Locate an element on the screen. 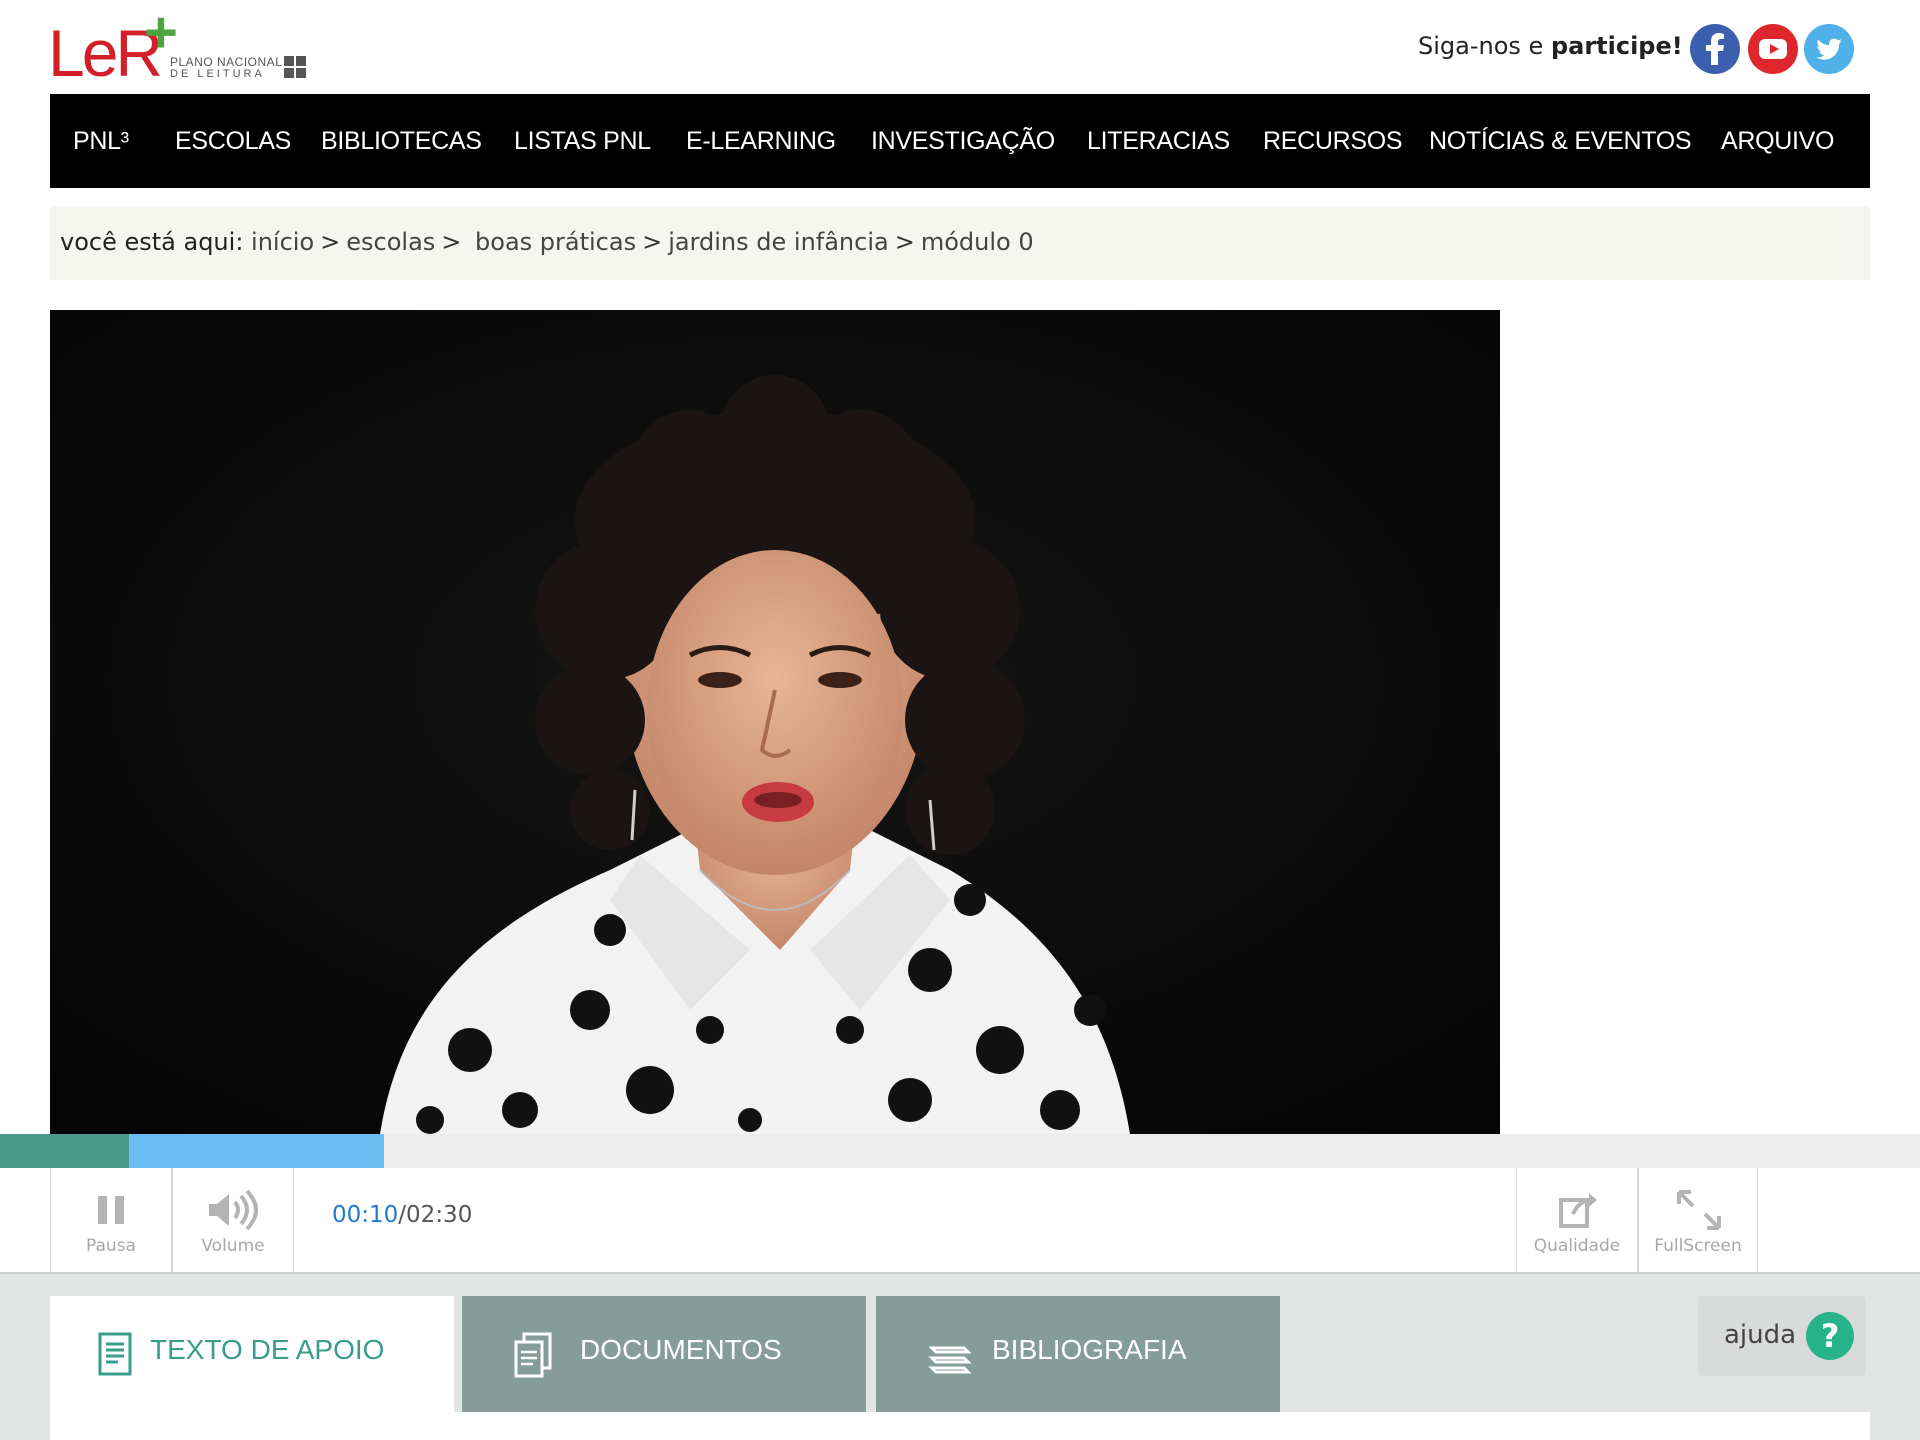 The width and height of the screenshot is (1920, 1440). document-text-icon is located at coordinates (116, 1355).